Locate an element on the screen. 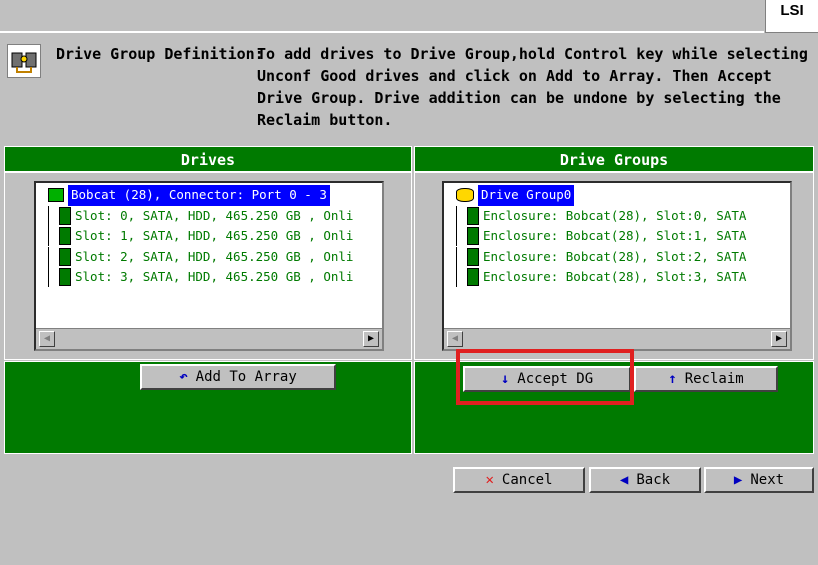  back-button: ◀ Back is located at coordinates (645, 480).